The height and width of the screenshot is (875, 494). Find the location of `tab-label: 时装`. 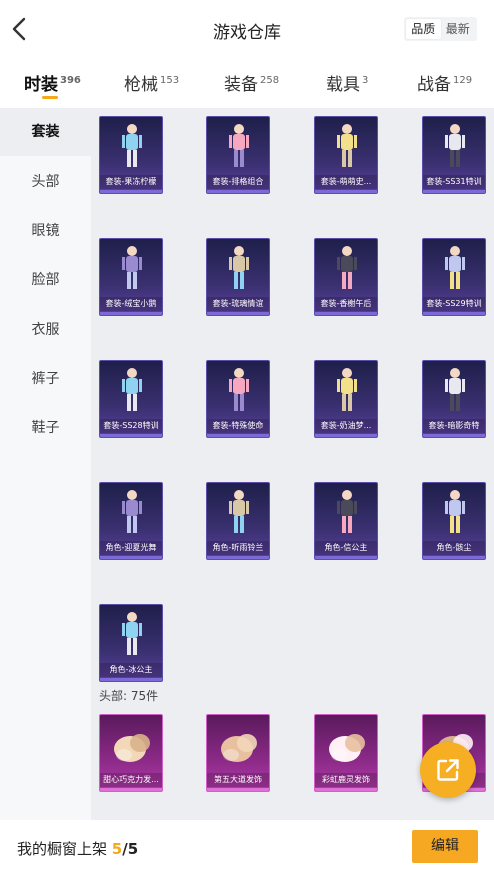

tab-label: 时装 is located at coordinates (41, 85).